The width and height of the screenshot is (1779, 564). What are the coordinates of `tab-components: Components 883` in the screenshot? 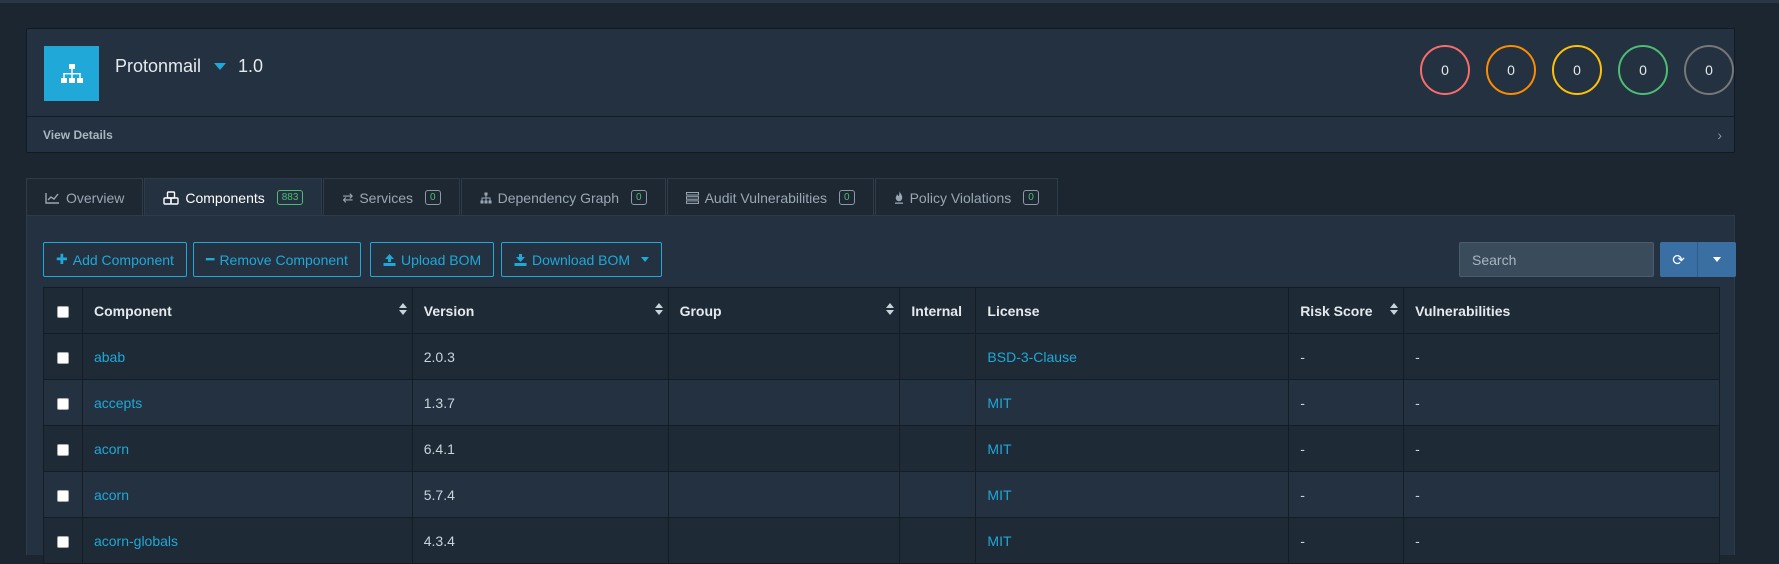 It's located at (233, 197).